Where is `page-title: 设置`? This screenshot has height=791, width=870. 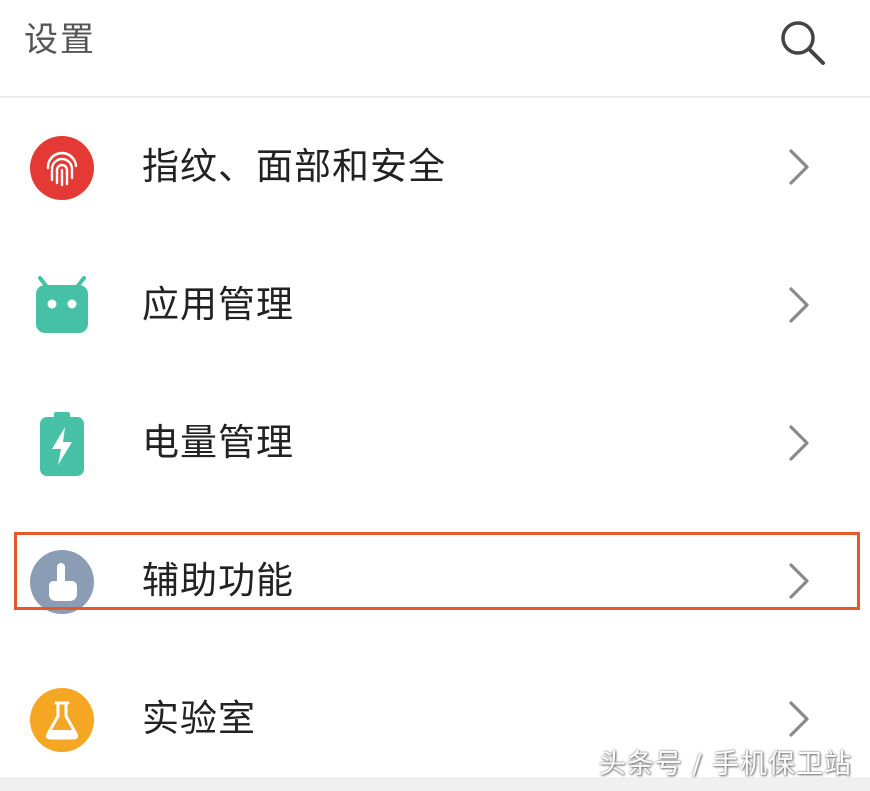
page-title: 设置 is located at coordinates (60, 40).